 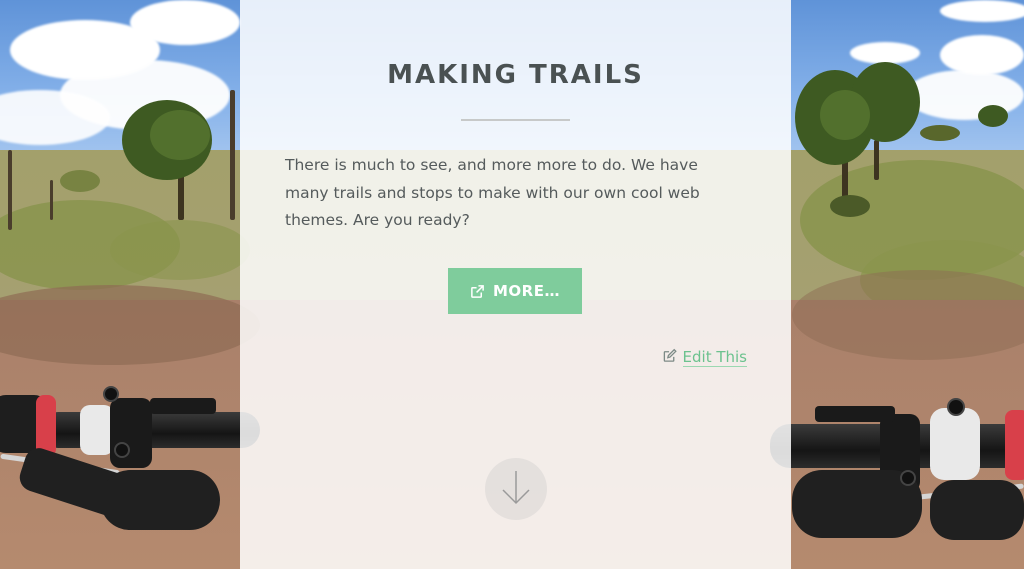 I want to click on edit-this-label: Edit This, so click(x=714, y=357).